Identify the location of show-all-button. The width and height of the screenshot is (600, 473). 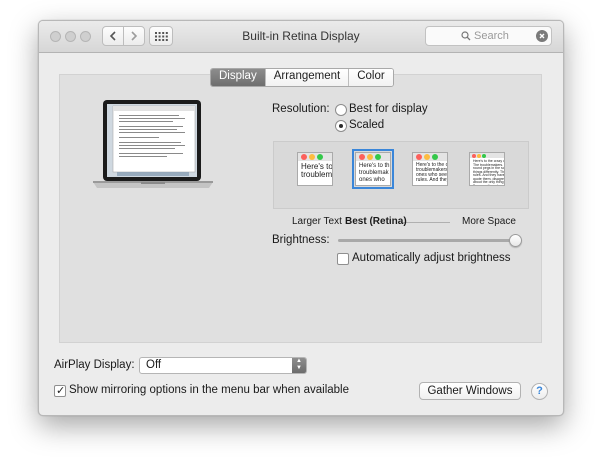
(161, 36).